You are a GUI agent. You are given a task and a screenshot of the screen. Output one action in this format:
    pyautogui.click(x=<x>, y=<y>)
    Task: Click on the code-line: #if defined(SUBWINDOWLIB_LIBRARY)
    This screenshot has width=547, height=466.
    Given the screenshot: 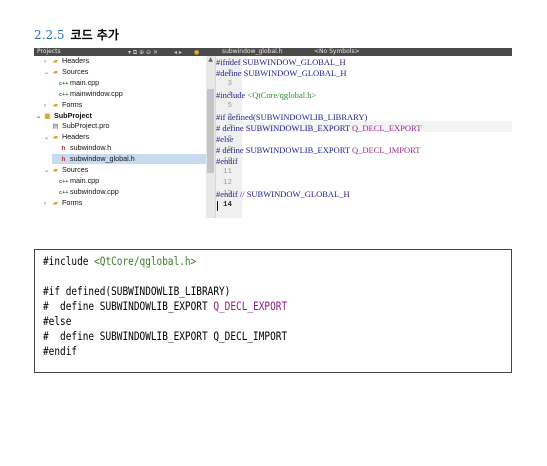 What is the action you would take?
    pyautogui.click(x=292, y=117)
    